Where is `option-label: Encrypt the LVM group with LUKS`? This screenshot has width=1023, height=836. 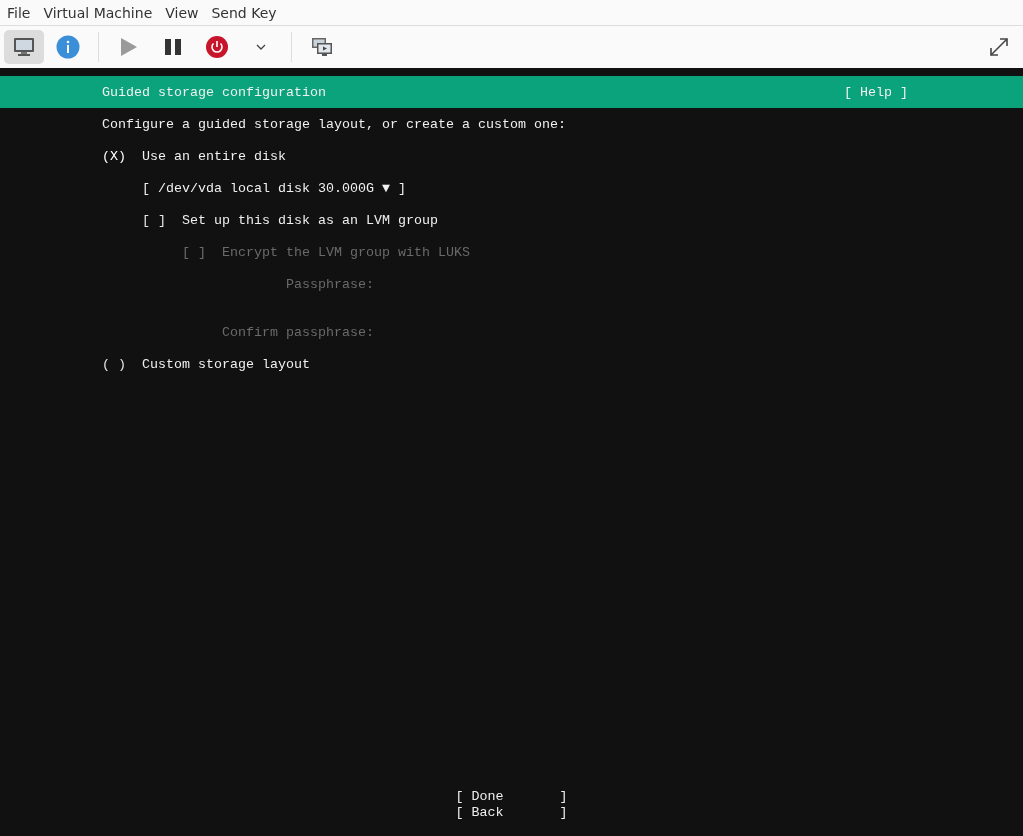
option-label: Encrypt the LVM group with LUKS is located at coordinates (346, 252).